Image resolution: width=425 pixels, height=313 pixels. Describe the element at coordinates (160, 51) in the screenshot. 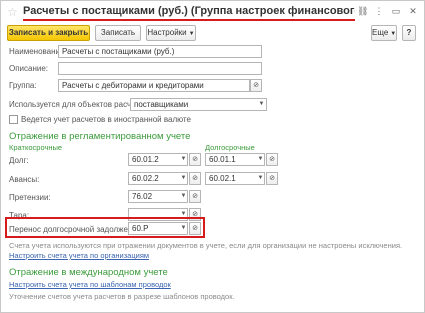

I see `name-field: Расчеты с постащиками (руб.)` at that location.